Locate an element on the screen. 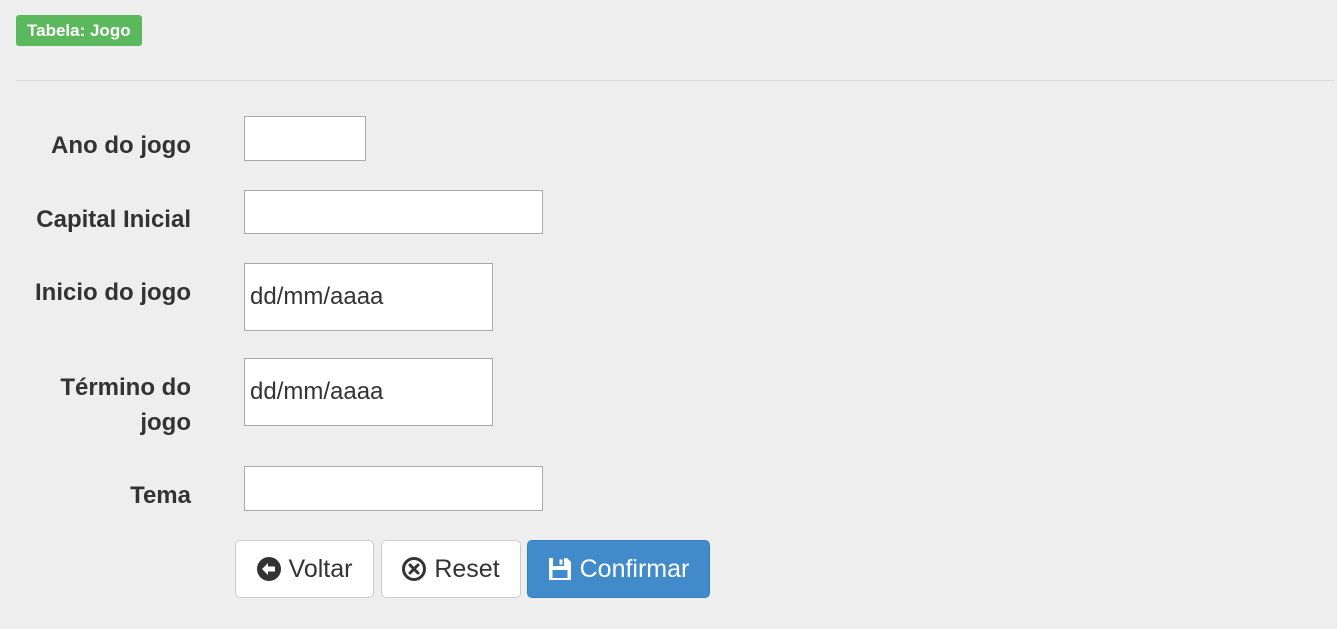 The height and width of the screenshot is (629, 1337). reset-button: Reset is located at coordinates (451, 569).